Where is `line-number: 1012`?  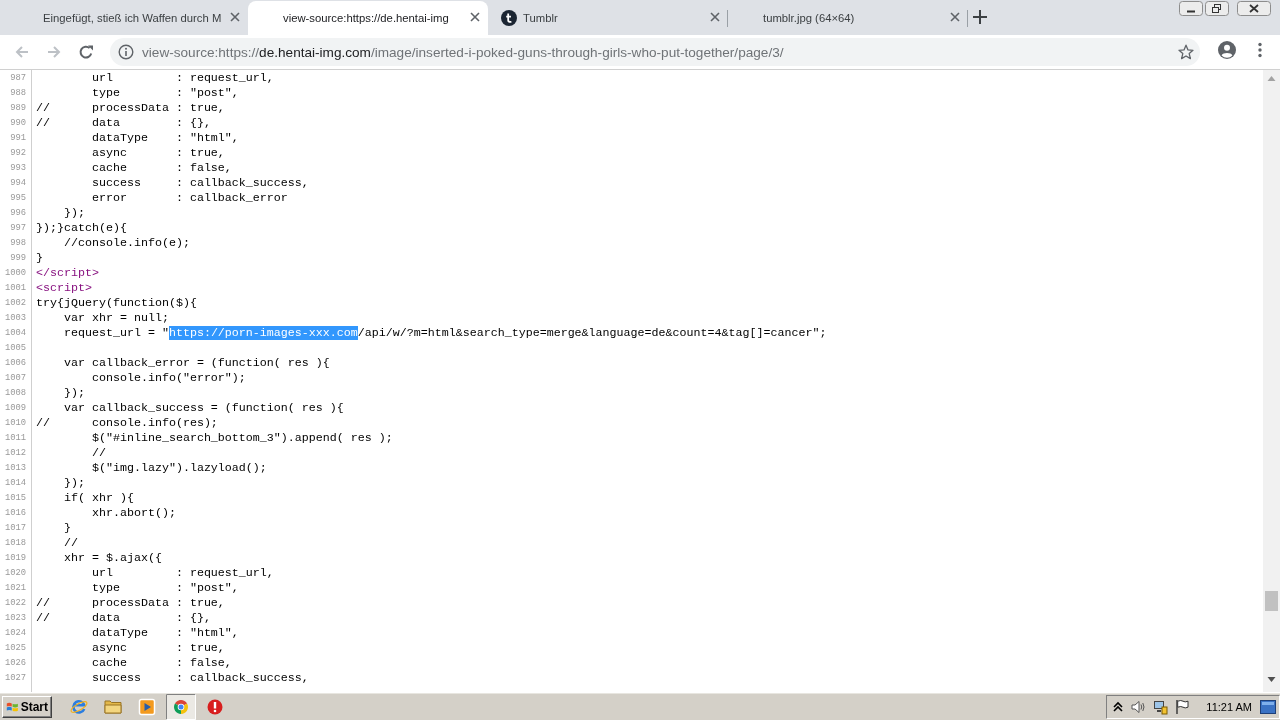 line-number: 1012 is located at coordinates (15, 453).